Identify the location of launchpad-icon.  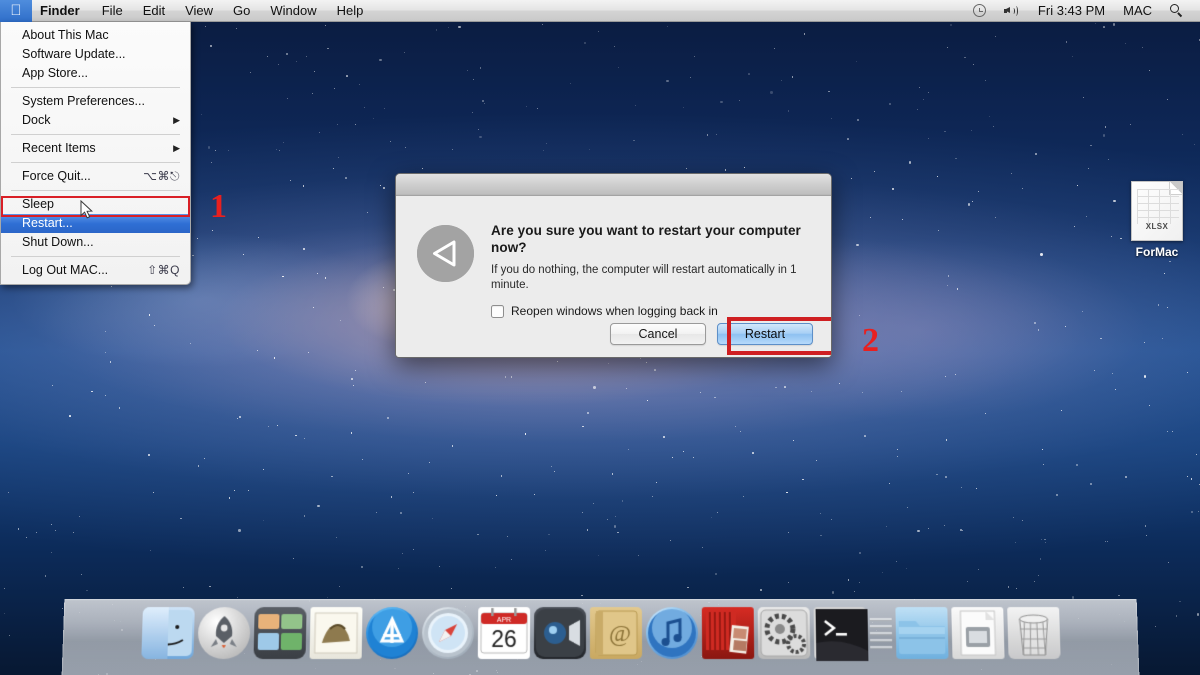
(223, 633).